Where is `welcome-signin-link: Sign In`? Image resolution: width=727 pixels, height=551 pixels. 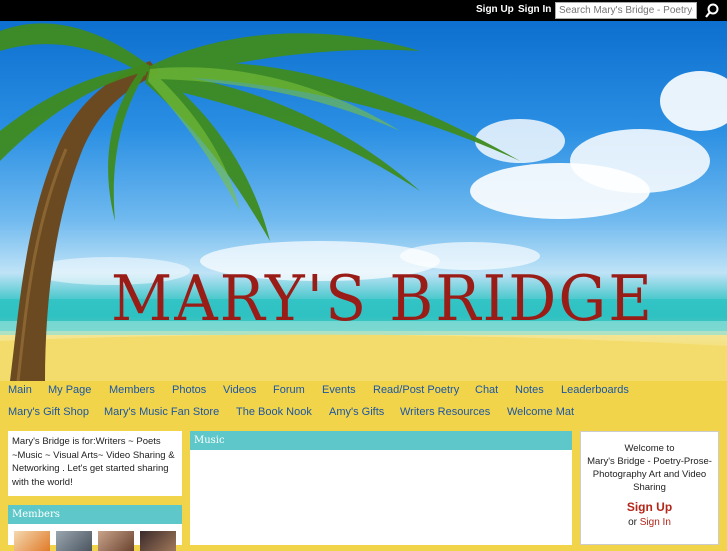 welcome-signin-link: Sign In is located at coordinates (655, 522).